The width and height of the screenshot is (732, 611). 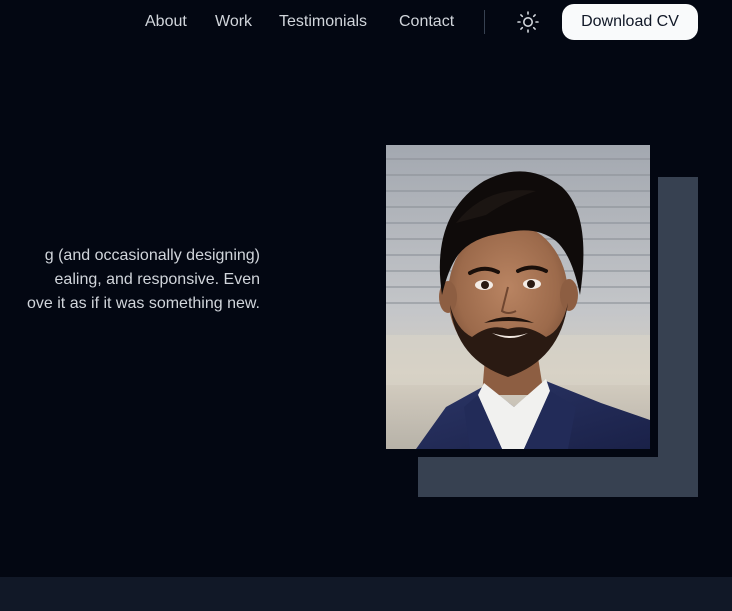 I want to click on theme-toggle-button, so click(x=528, y=22).